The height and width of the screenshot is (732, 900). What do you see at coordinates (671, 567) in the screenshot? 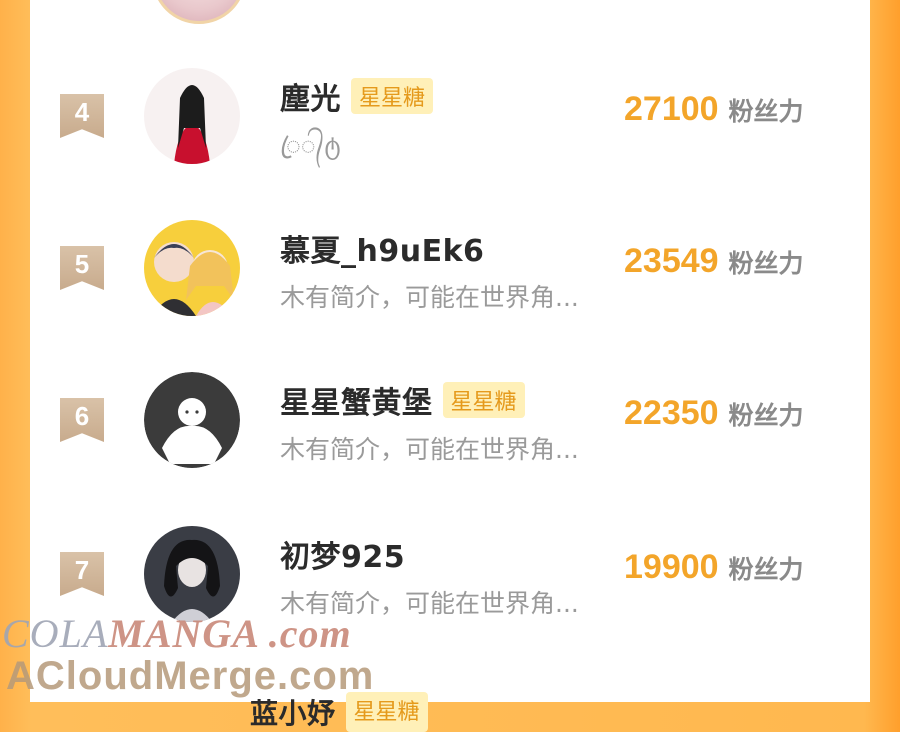
I see `score-value: 19900` at bounding box center [671, 567].